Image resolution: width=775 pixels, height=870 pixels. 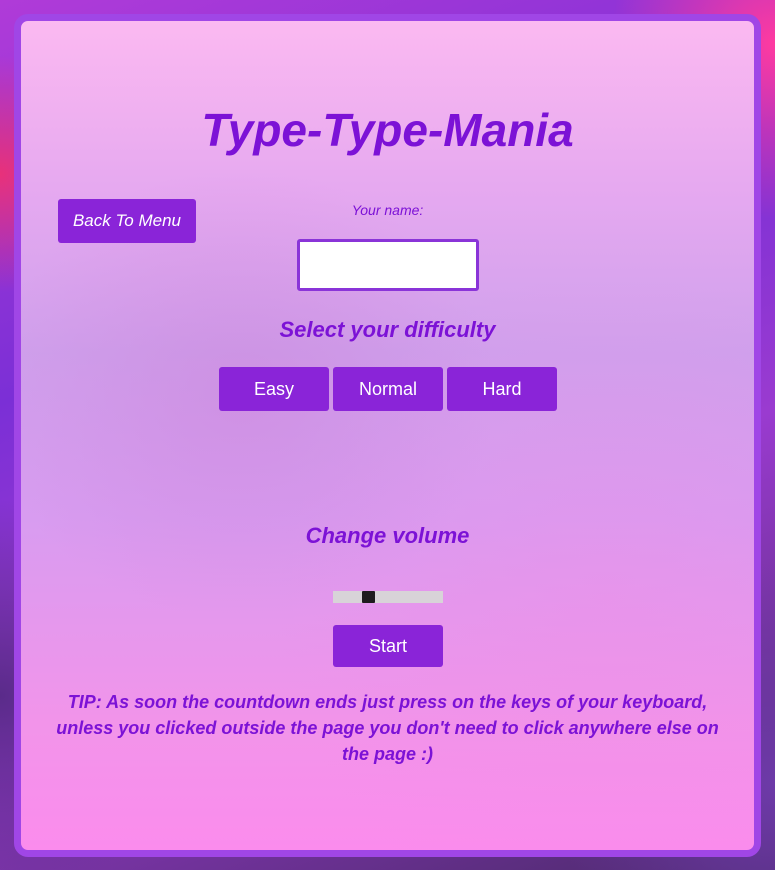 I want to click on difficulty-heading: Select your difficulty, so click(x=387, y=329).